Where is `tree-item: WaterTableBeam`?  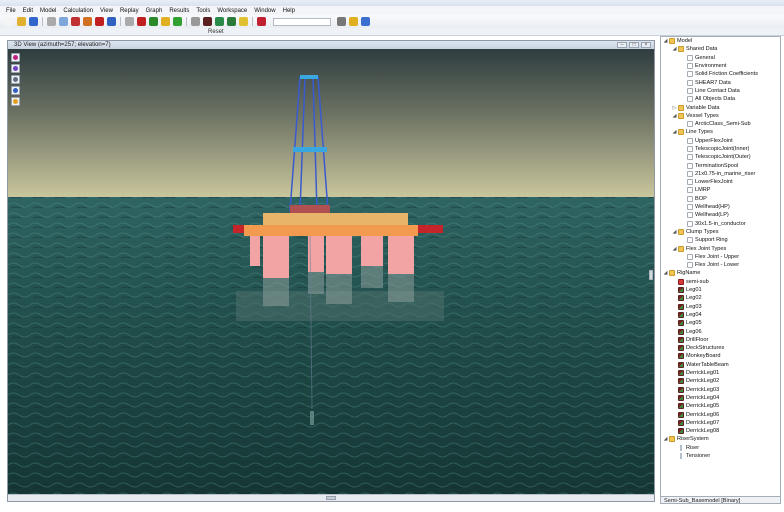 tree-item: WaterTableBeam is located at coordinates (720, 365).